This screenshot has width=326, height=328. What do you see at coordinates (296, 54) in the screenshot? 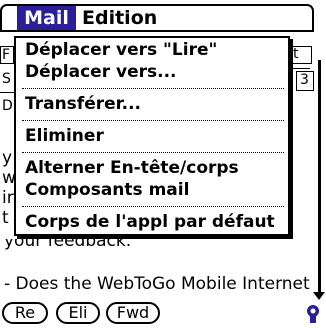
I see `header-fragment-to: t` at bounding box center [296, 54].